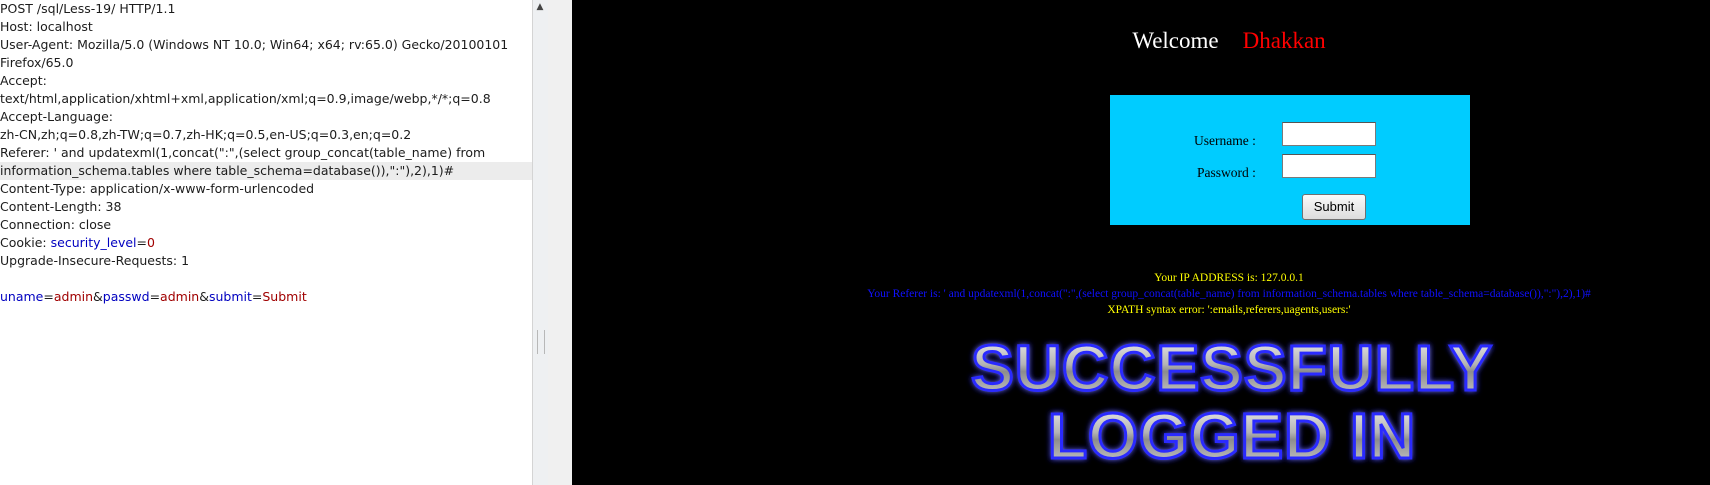  I want to click on ip-address-text: Your IP ADDRESS is: 127.0.0.1, so click(1229, 278).